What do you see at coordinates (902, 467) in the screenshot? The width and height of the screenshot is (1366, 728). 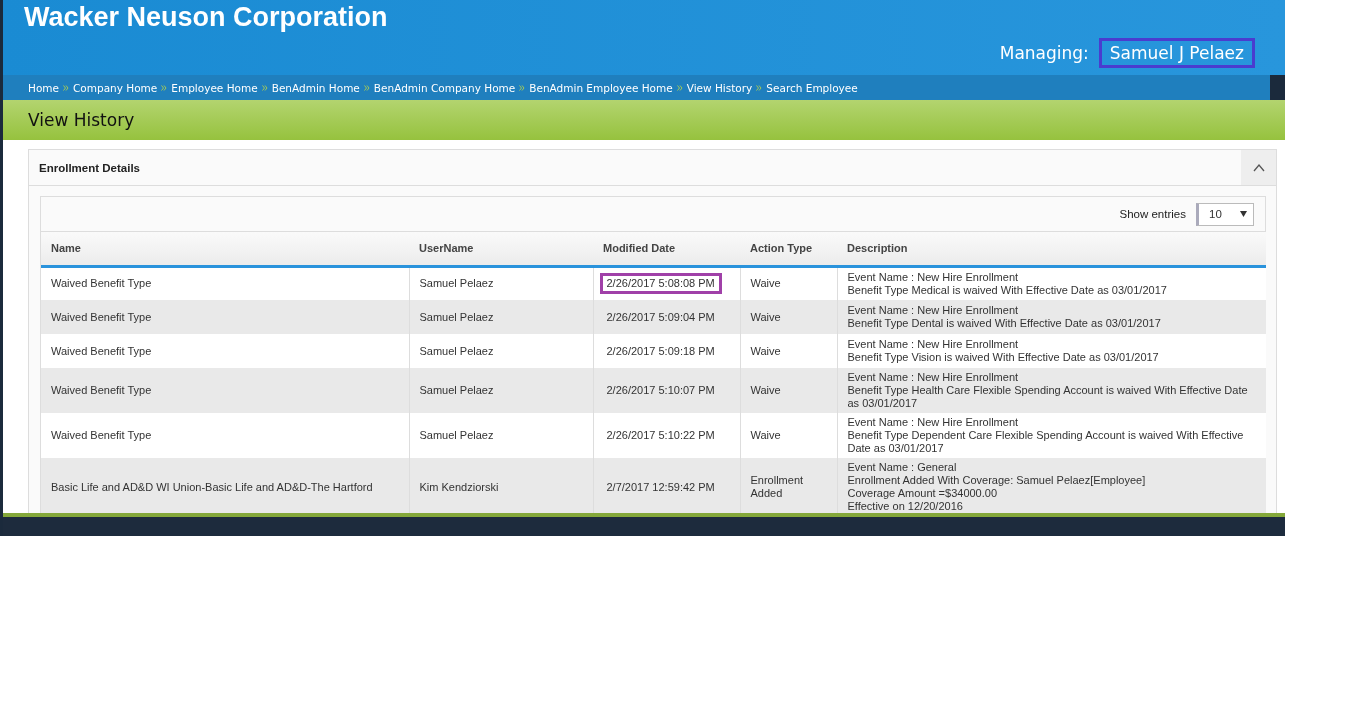 I see `description-line: Event Name : General` at bounding box center [902, 467].